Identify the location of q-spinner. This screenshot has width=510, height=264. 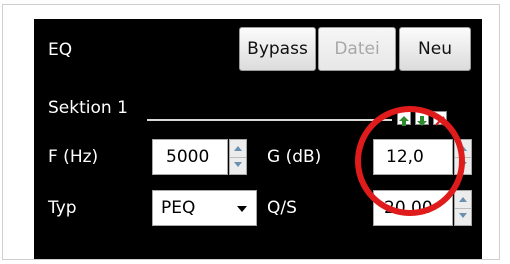
(463, 208).